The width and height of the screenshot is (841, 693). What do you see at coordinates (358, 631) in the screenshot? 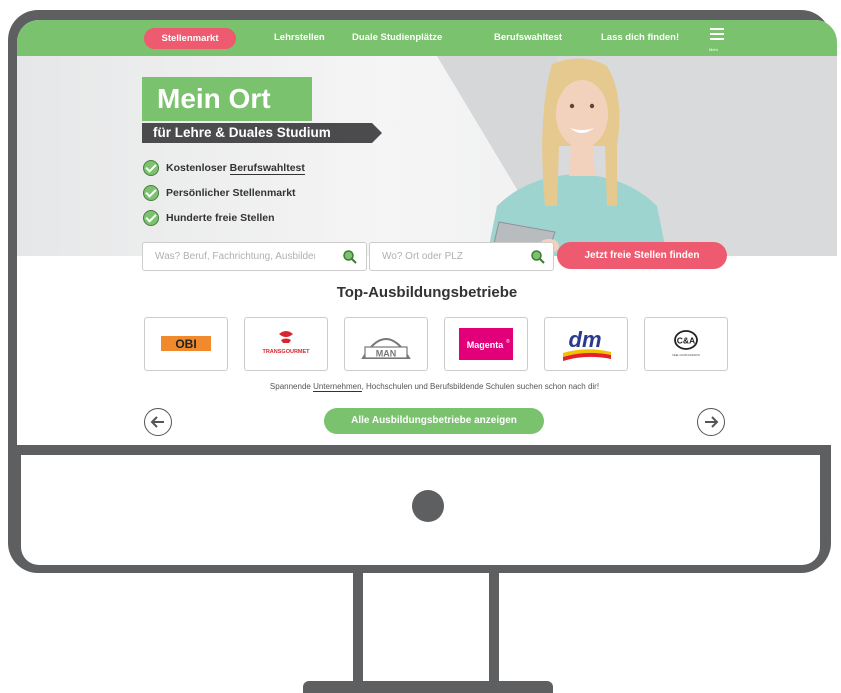
I see `monitor-stand-left` at bounding box center [358, 631].